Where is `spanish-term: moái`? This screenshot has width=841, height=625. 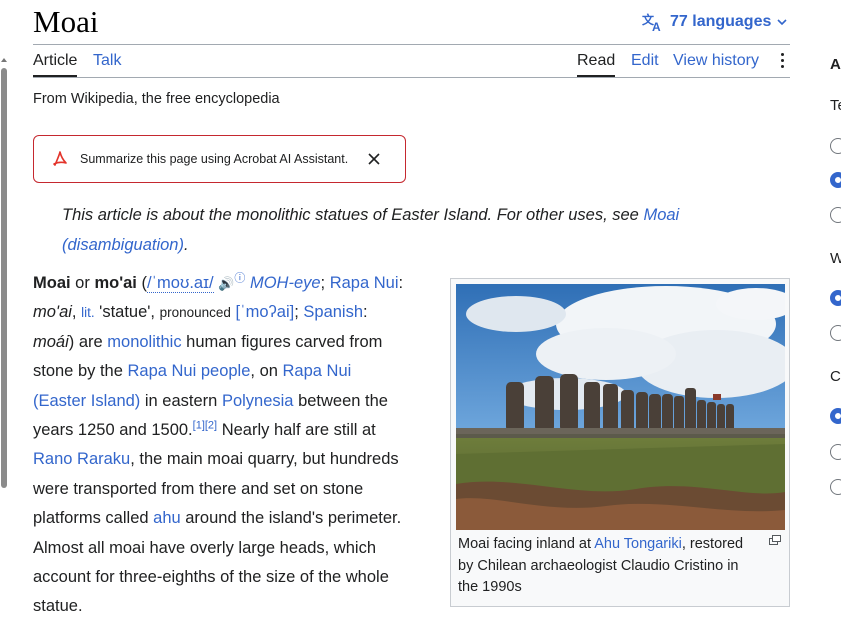 spanish-term: moái is located at coordinates (51, 341).